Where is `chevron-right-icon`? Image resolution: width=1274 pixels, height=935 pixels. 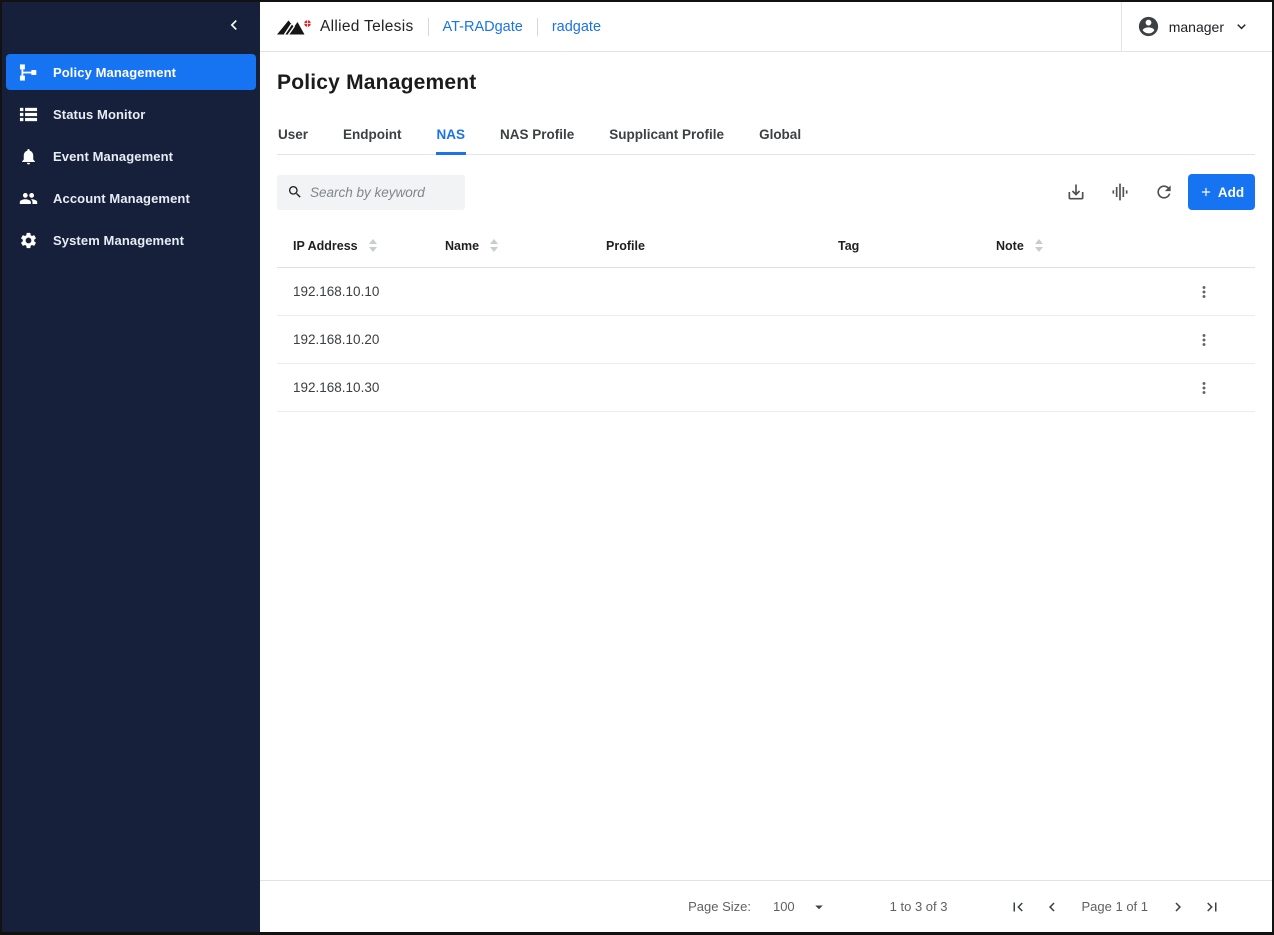 chevron-right-icon is located at coordinates (1178, 906).